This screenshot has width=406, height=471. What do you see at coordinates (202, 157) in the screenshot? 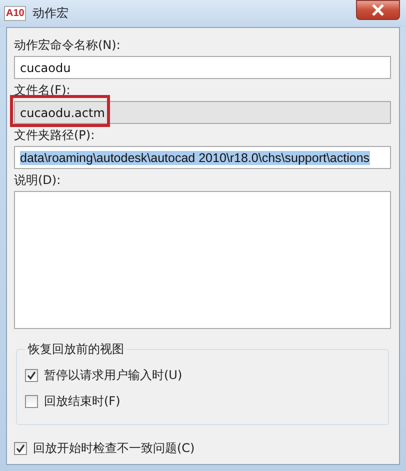
I see `input-field: data\roaming\autodesk\autocad 2010\r18.0\chs\support\actions` at bounding box center [202, 157].